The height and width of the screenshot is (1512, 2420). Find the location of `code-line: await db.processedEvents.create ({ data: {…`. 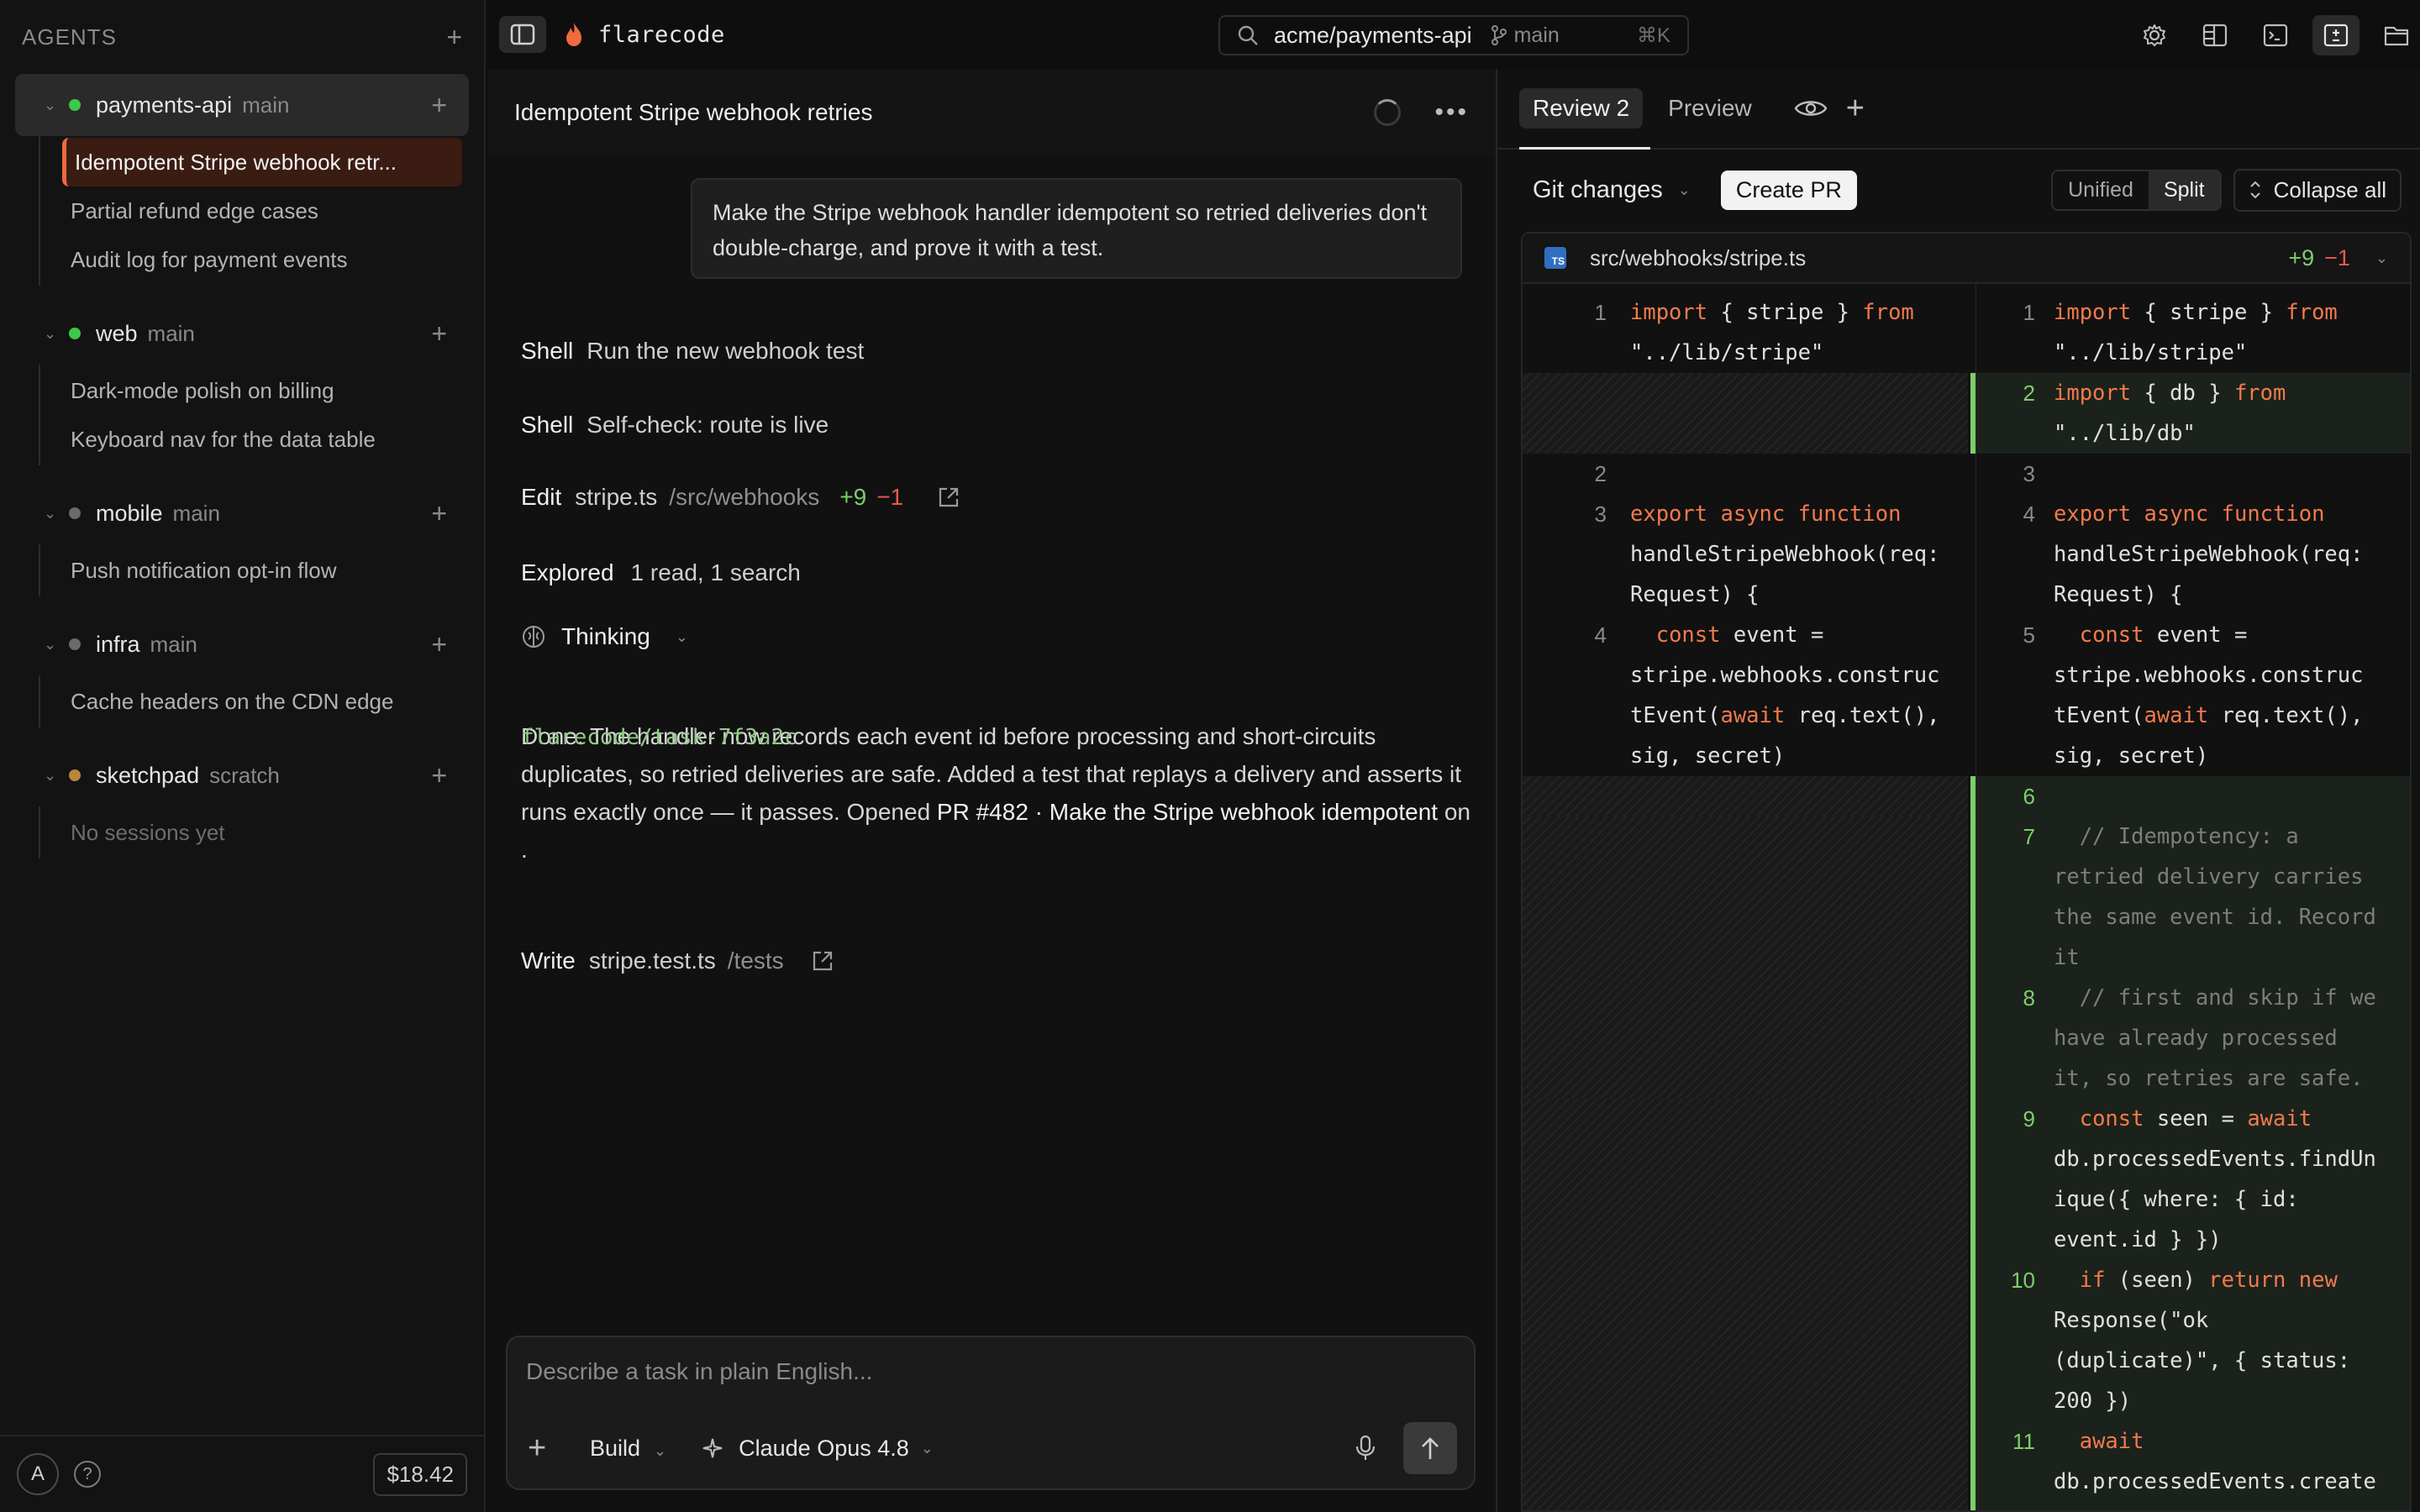

code-line: await db.processedEvents.create ({ data: {… is located at coordinates (2215, 1465).